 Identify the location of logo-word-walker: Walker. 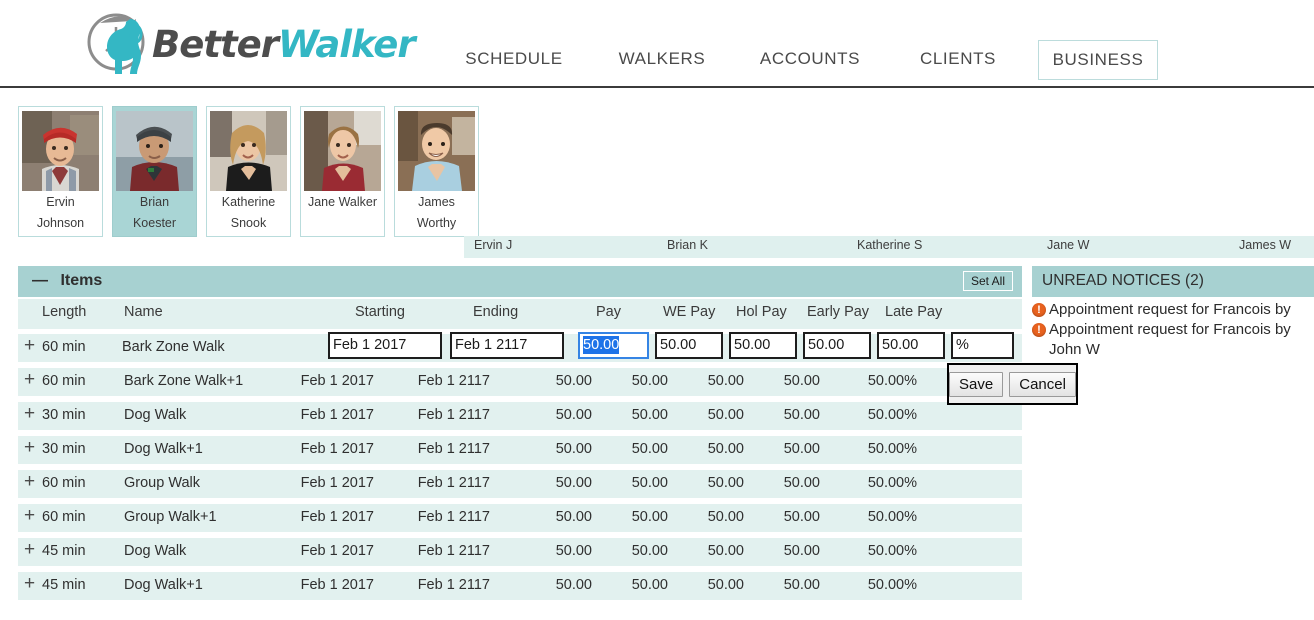
(347, 44).